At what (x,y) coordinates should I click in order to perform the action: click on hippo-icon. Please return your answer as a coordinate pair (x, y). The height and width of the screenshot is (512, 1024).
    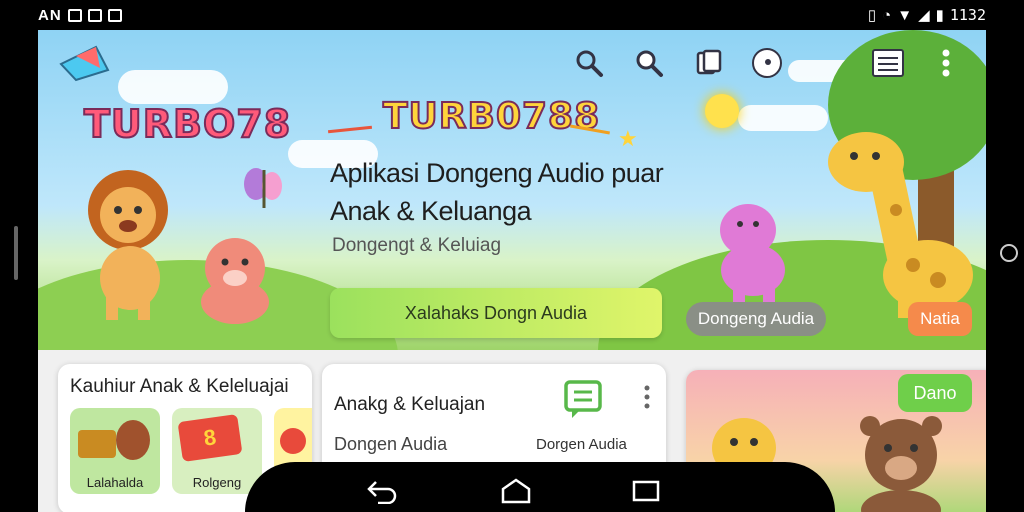
    Looking at the image, I should click on (752, 253).